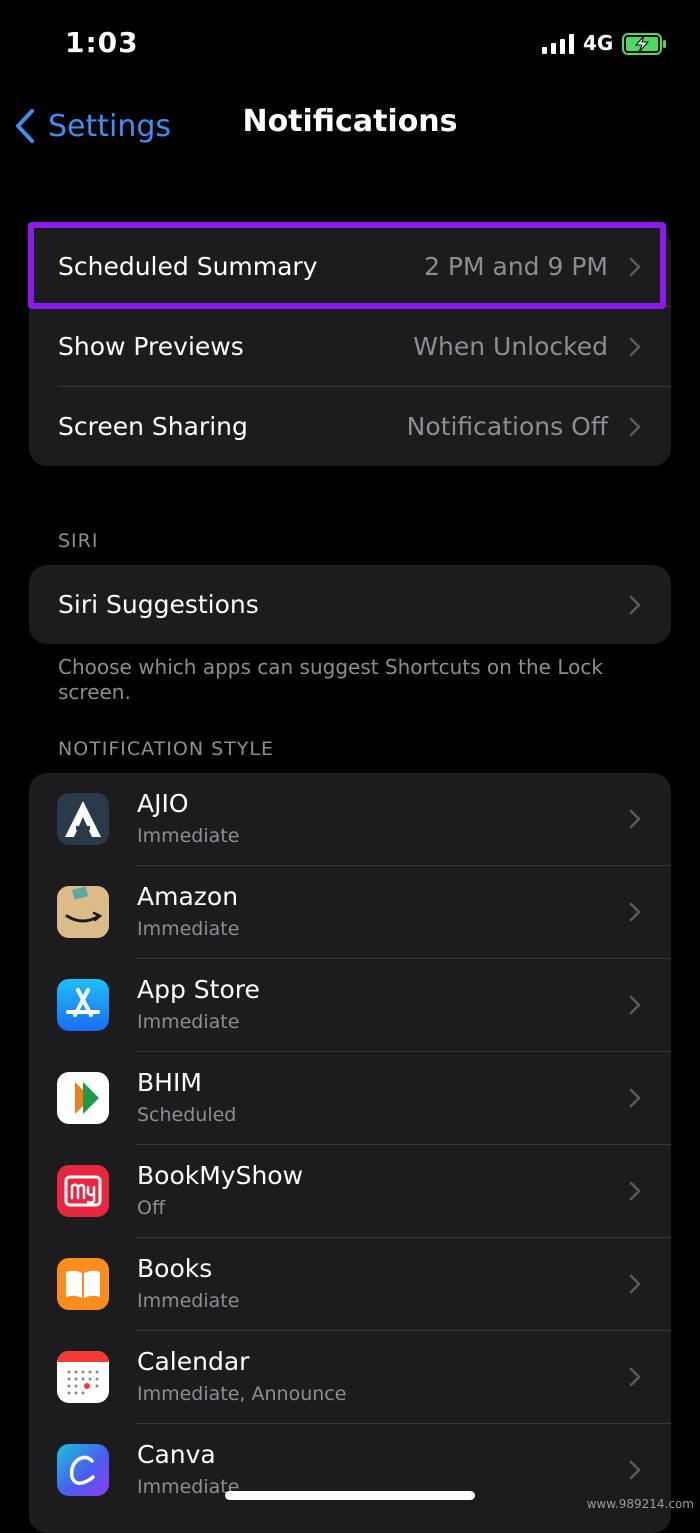  I want to click on row-value: When Unlocked, so click(510, 346).